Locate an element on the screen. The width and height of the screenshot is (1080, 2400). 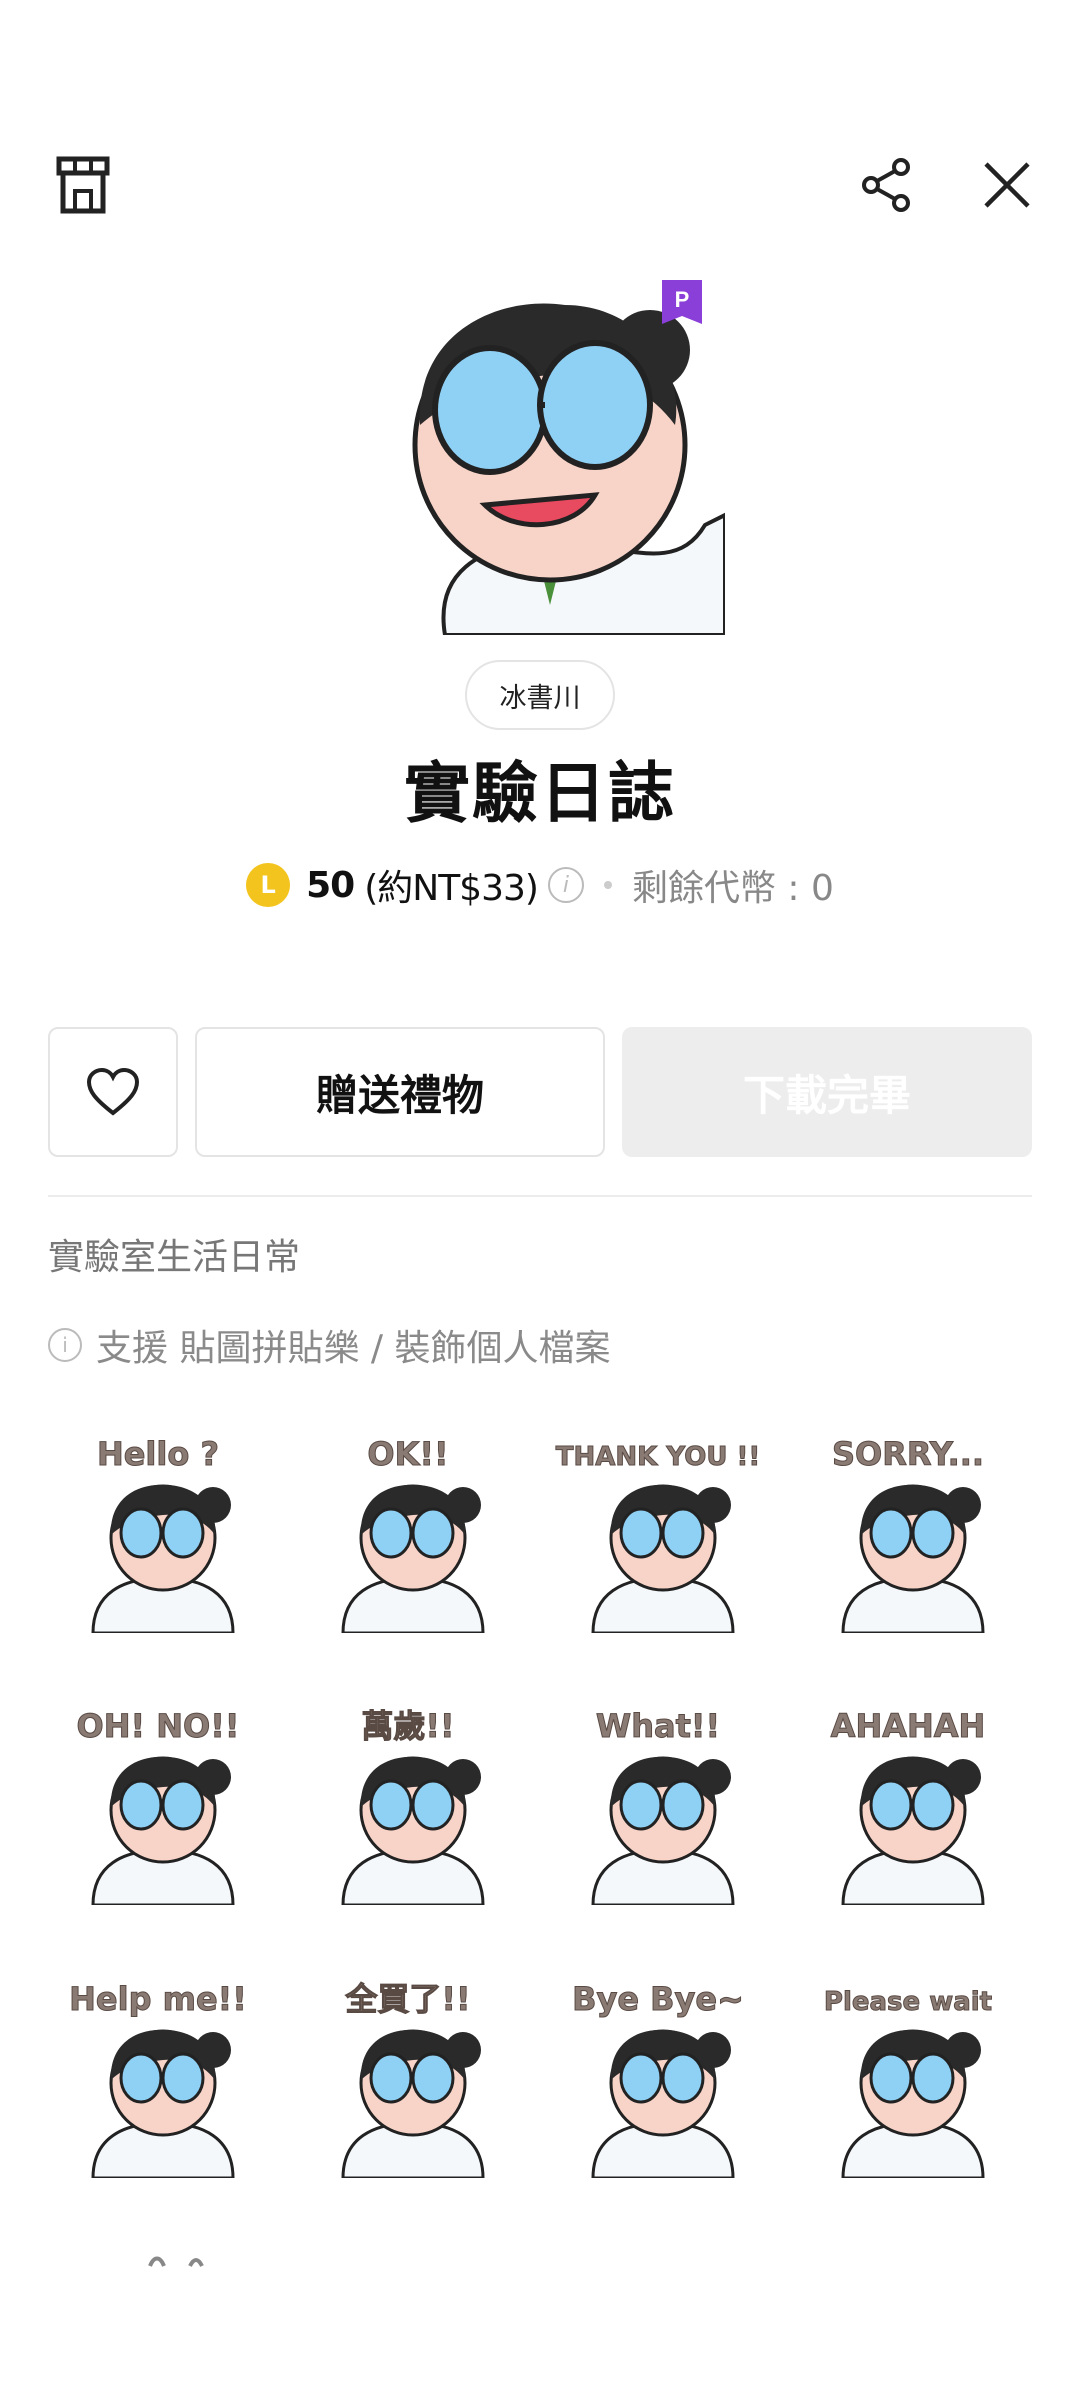
sticker-image: Help me!! is located at coordinates (158, 2079).